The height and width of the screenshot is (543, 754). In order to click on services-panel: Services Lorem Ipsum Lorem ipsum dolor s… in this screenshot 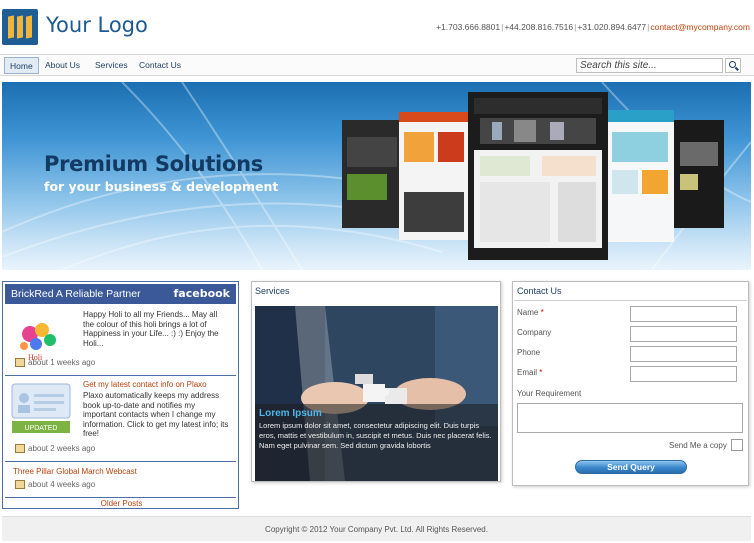, I will do `click(376, 381)`.